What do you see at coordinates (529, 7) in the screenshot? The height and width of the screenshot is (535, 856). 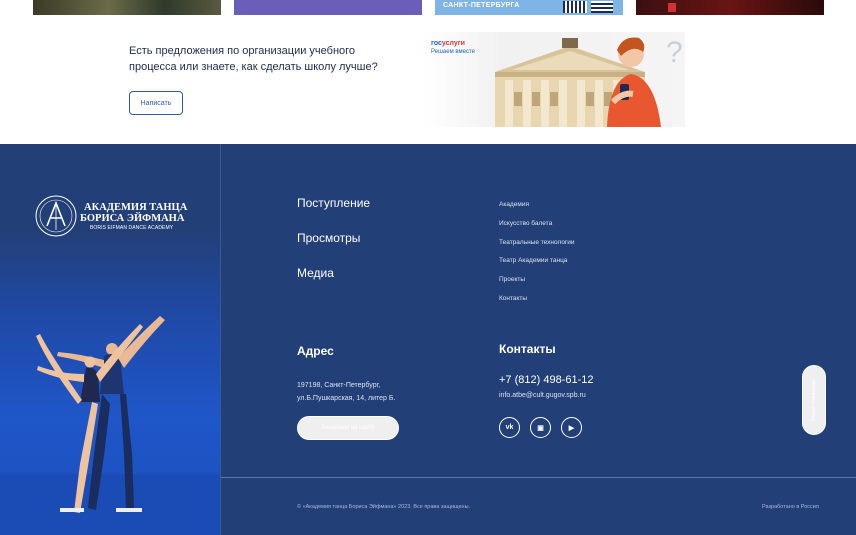 I see `news-card-image-3: САНКТ-ПЕТЕРБУРГА` at bounding box center [529, 7].